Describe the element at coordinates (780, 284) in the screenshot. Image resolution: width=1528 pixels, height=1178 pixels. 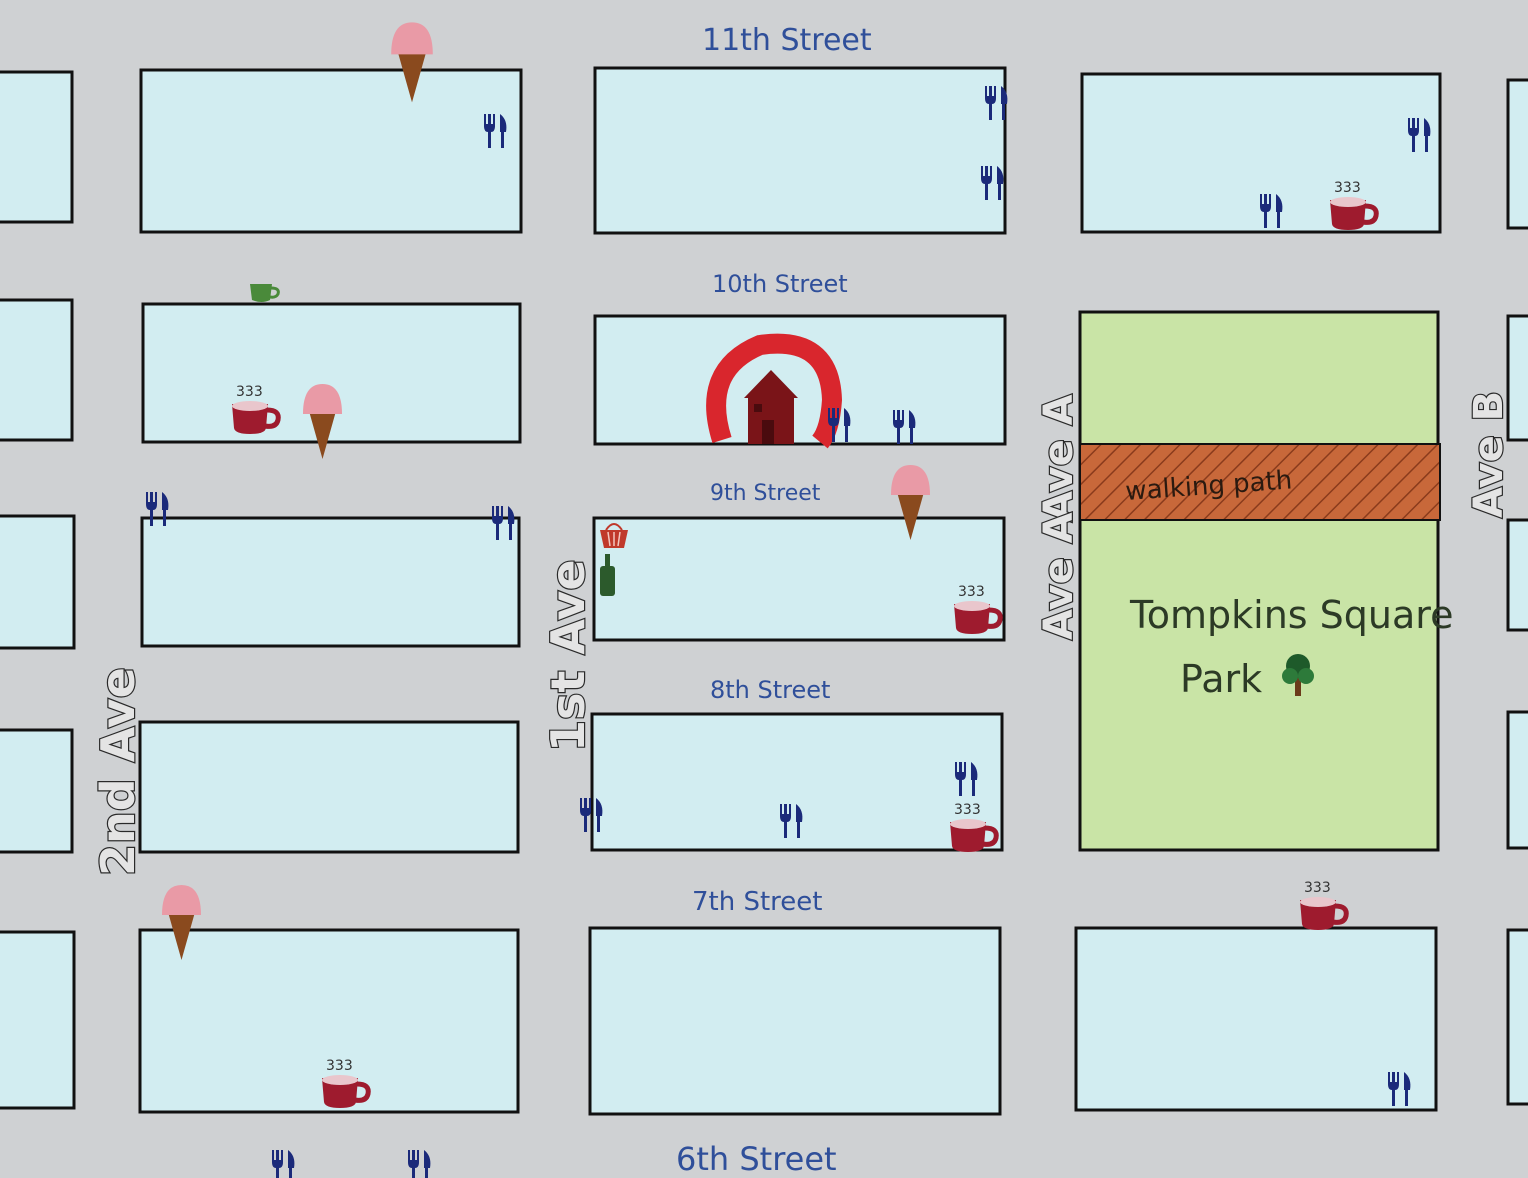
I see `street-label-10th: 10th Street` at that location.